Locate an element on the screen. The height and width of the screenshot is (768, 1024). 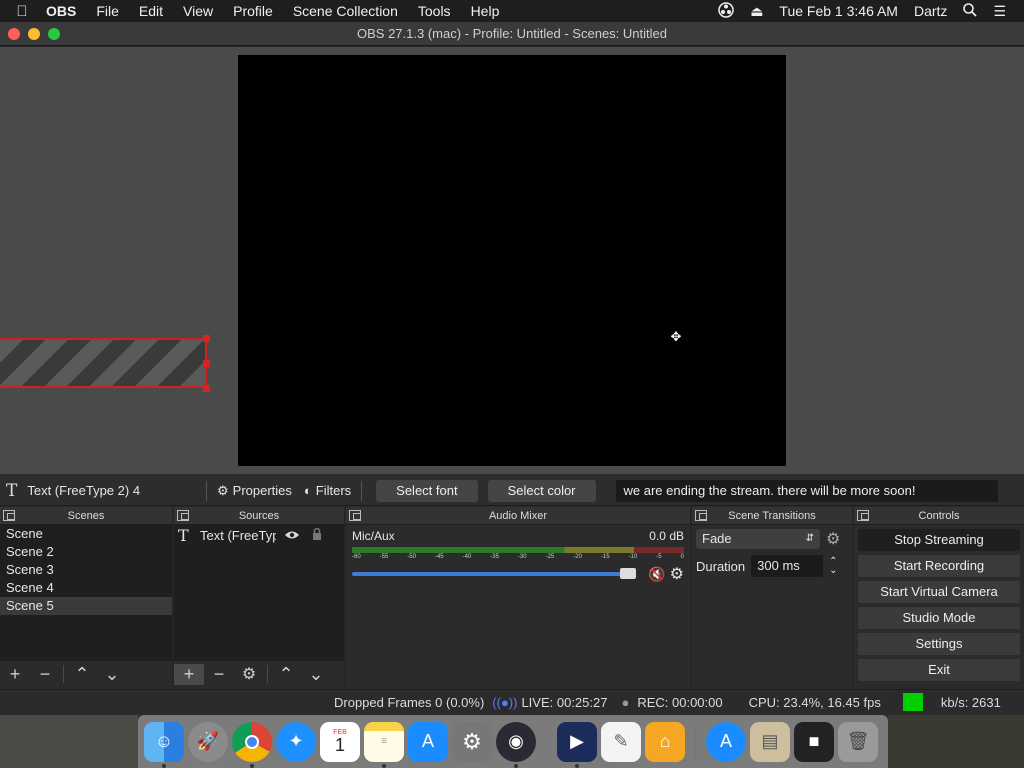
settings-button: Settings is located at coordinates (939, 644).